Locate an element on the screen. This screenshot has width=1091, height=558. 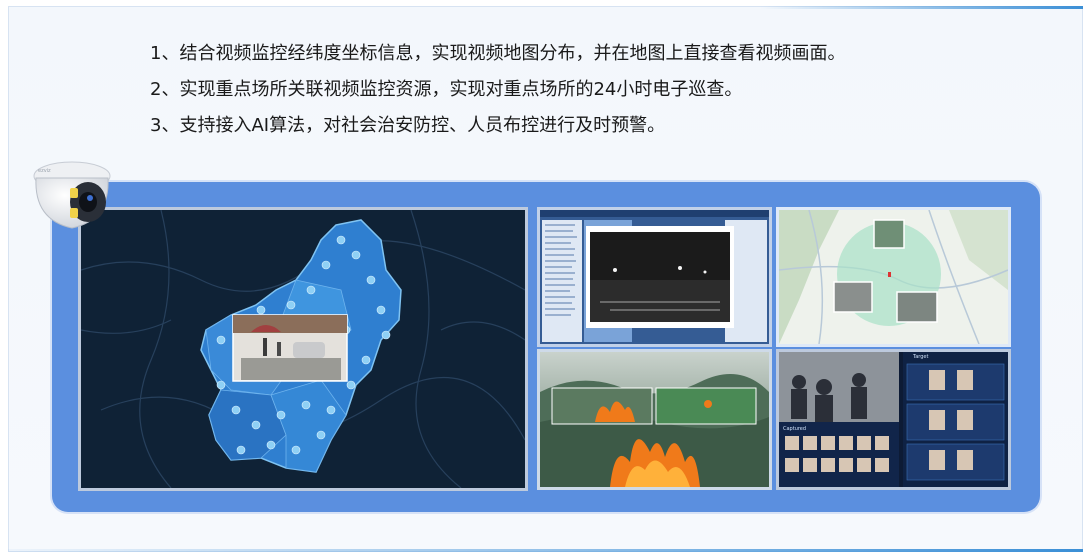
video-monitor-screen is located at coordinates (654, 277).